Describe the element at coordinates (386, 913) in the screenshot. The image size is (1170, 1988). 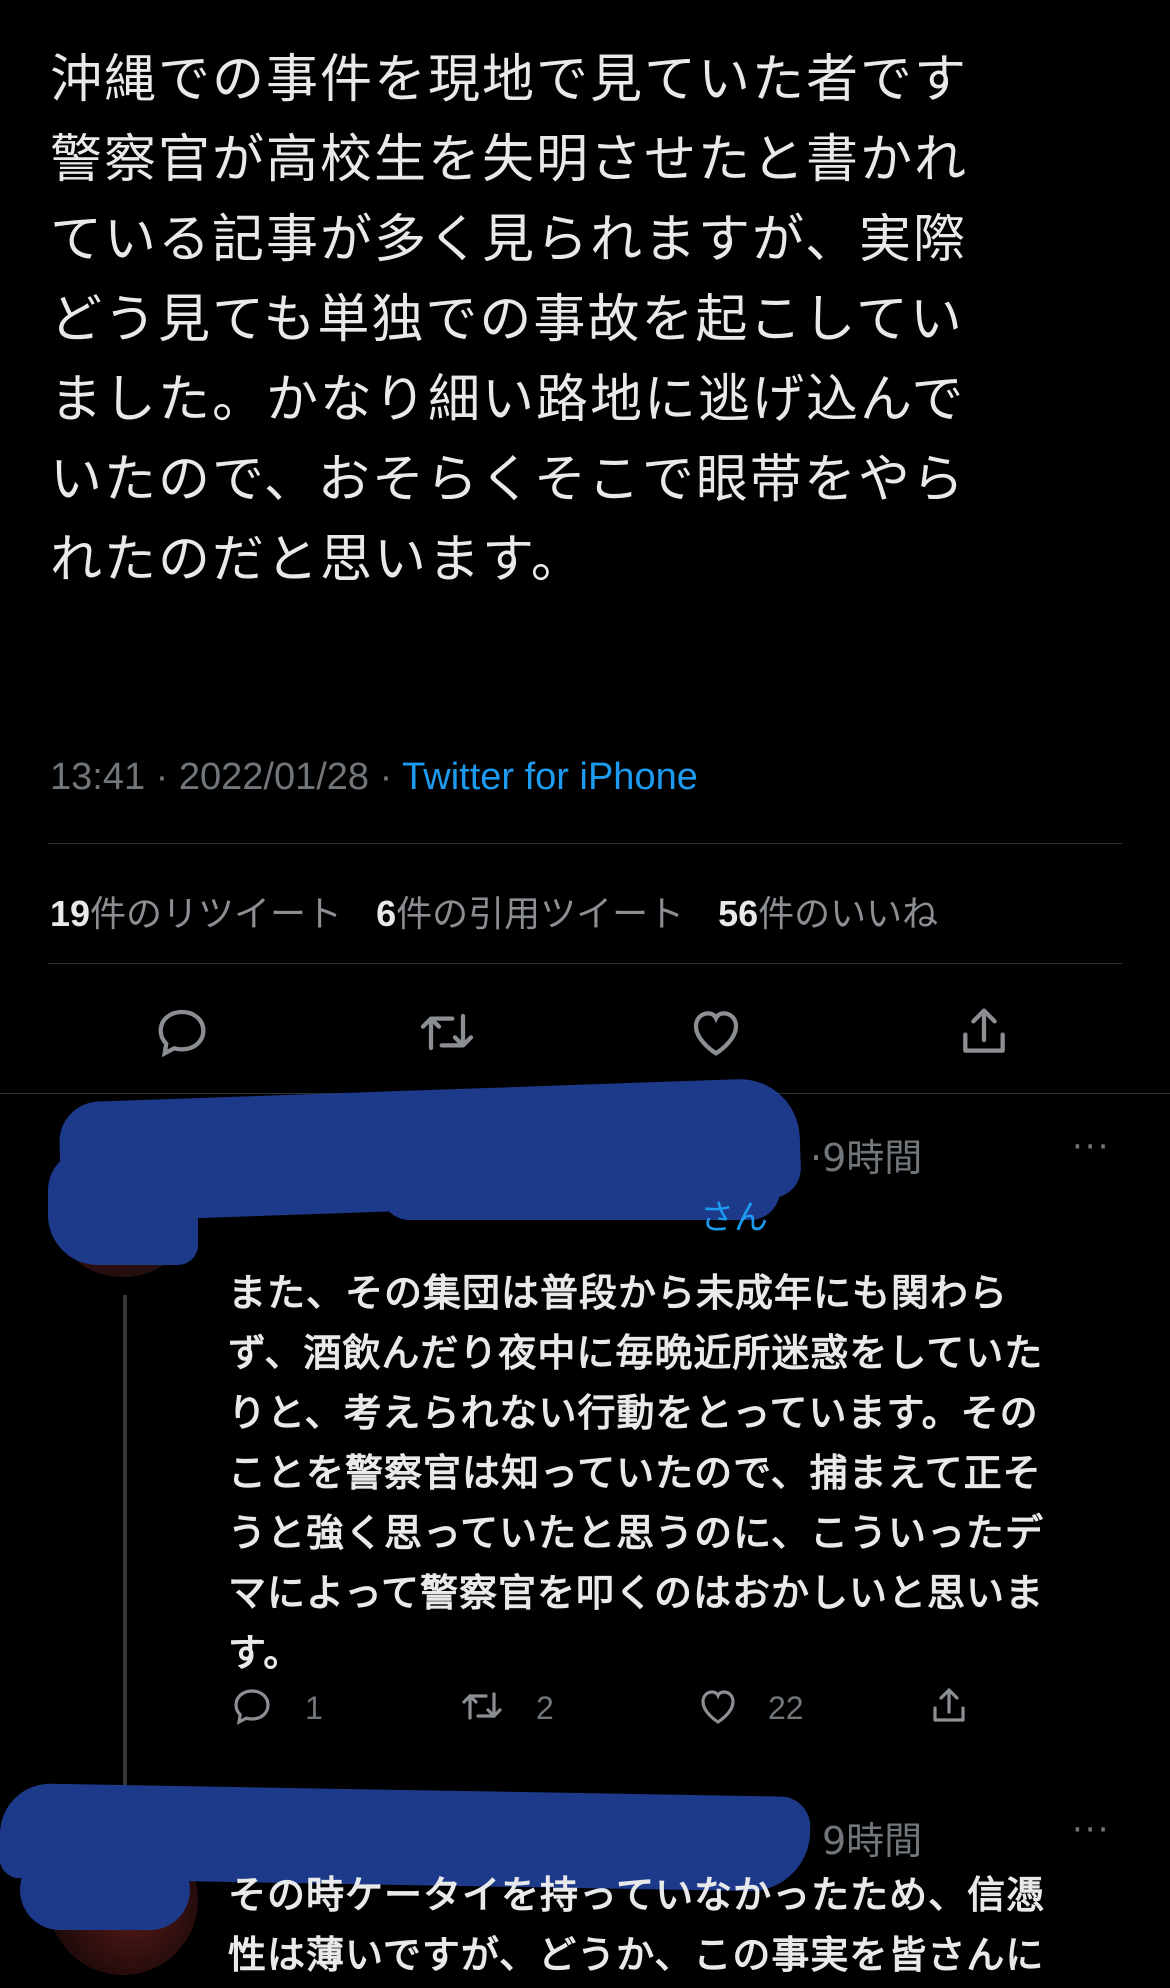
I see `quotes-count: 6` at that location.